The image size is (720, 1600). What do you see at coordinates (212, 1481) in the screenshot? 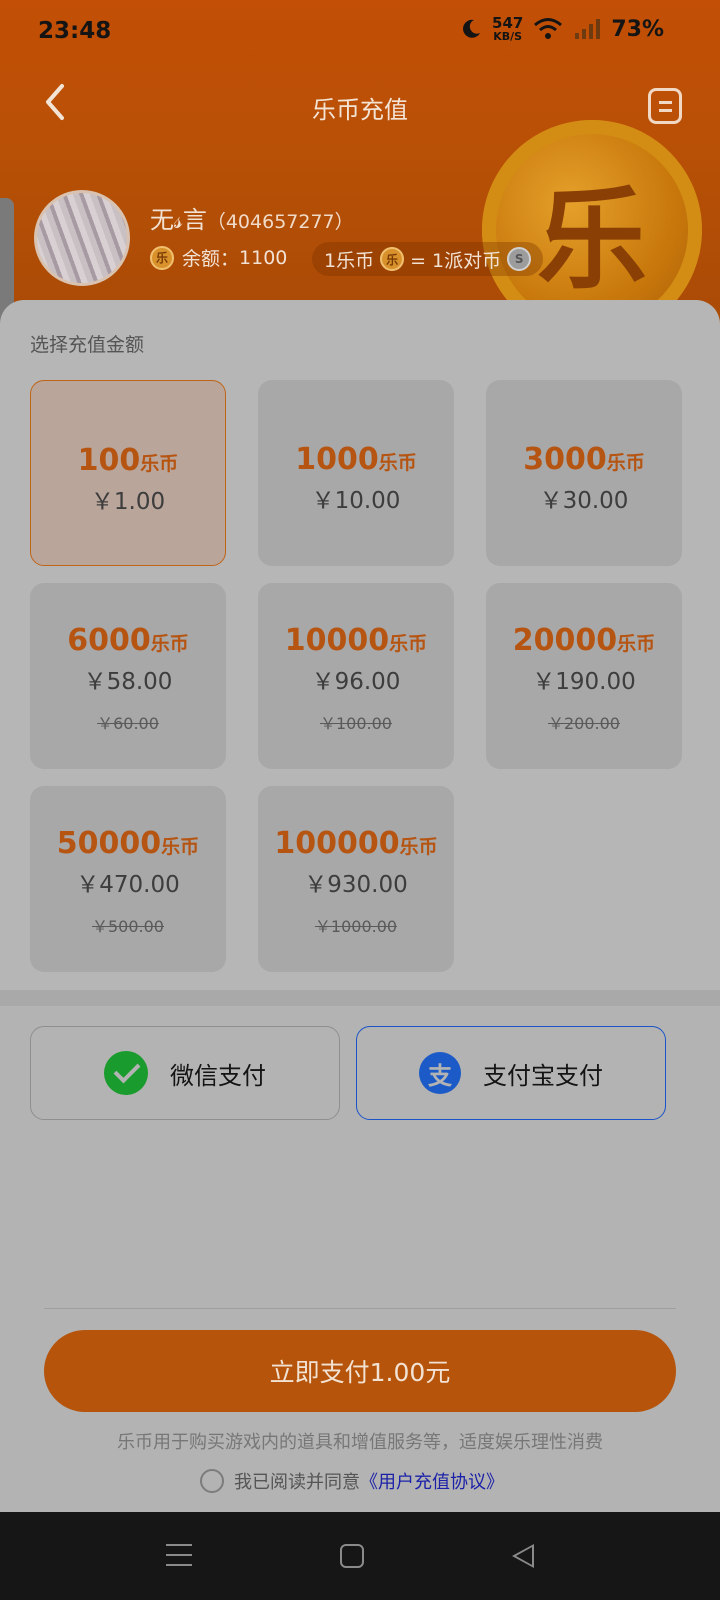
I see `agreement-checkbox` at bounding box center [212, 1481].